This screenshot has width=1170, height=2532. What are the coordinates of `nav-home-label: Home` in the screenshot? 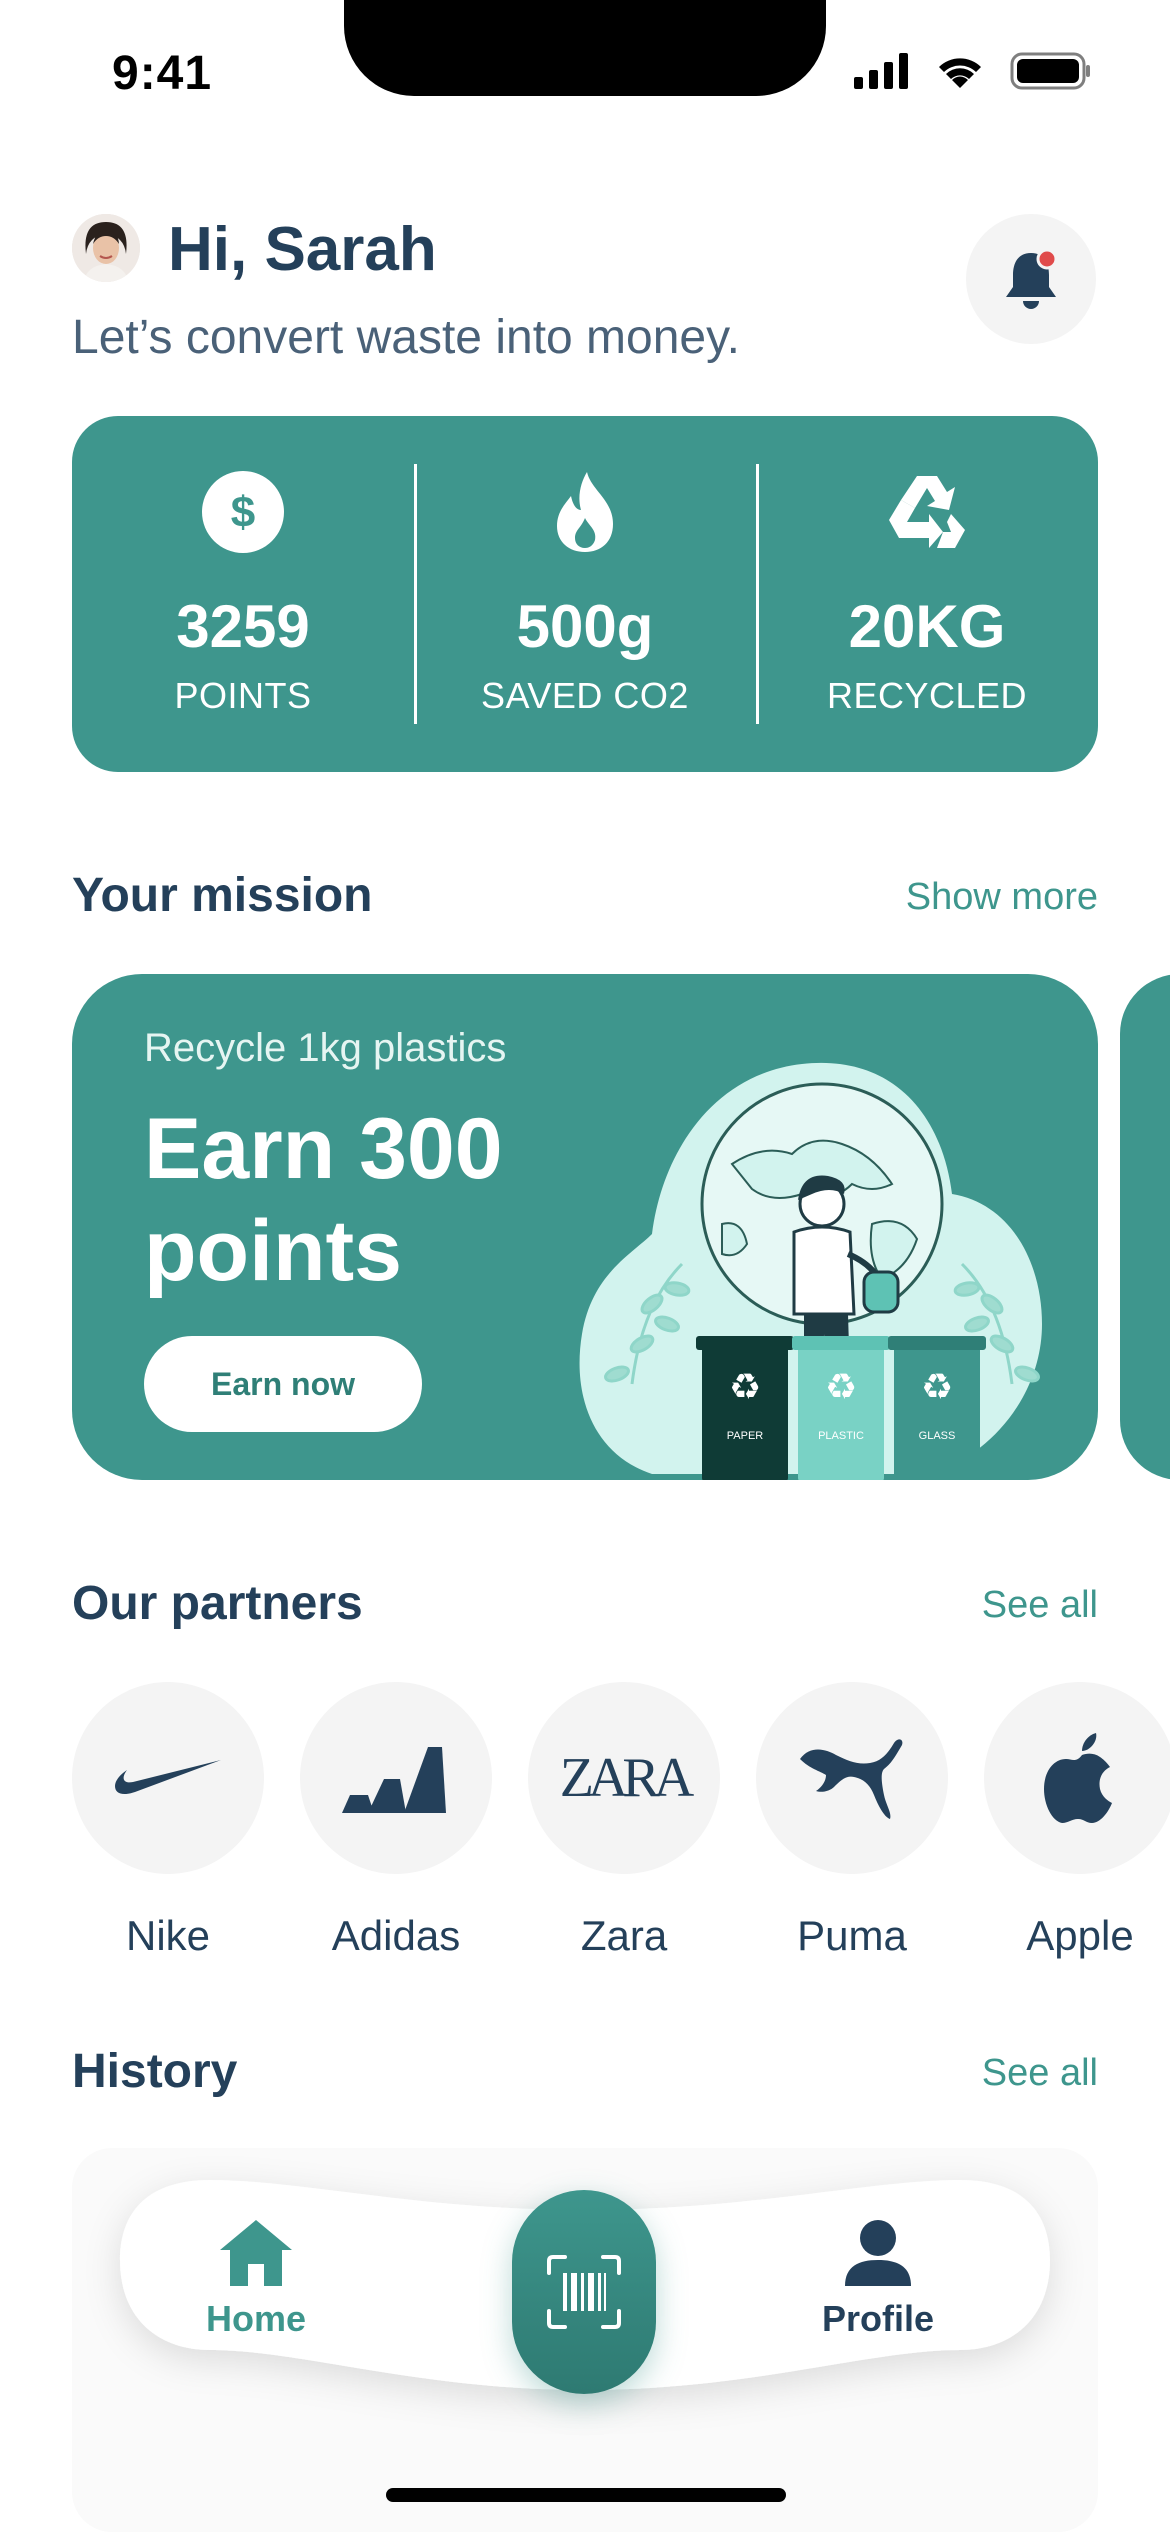 It's located at (256, 2318).